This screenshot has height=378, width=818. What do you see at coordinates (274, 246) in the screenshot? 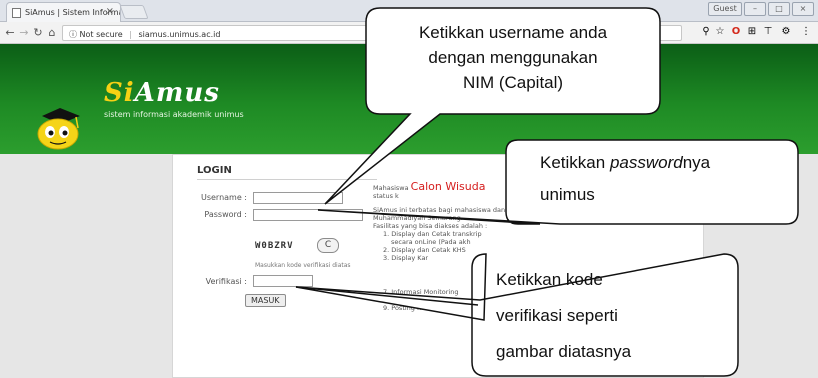
I see `captcha-image: W0BZRV` at bounding box center [274, 246].